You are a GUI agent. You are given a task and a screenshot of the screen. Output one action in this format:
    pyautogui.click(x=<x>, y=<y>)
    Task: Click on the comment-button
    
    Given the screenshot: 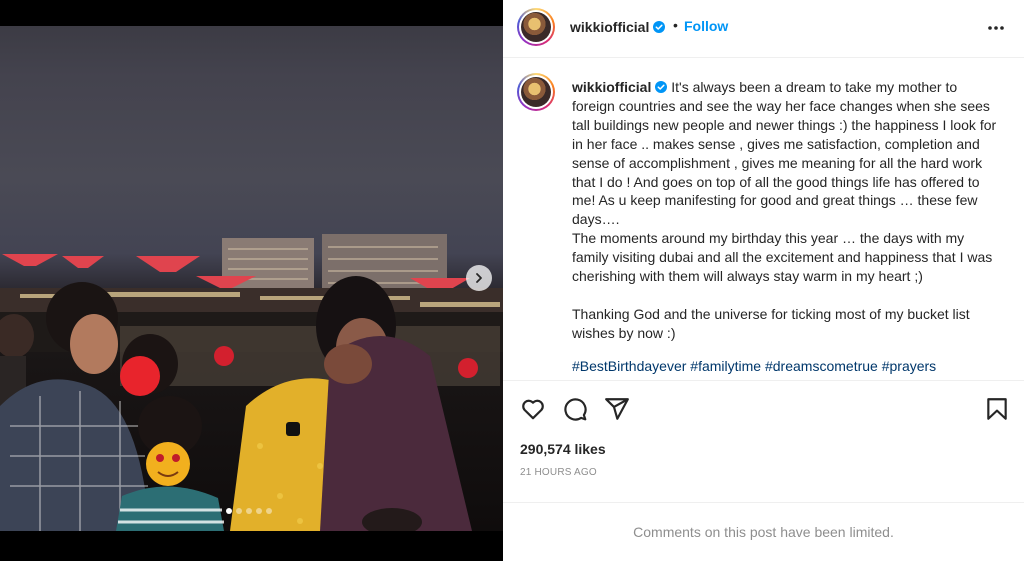 What is the action you would take?
    pyautogui.click(x=575, y=409)
    